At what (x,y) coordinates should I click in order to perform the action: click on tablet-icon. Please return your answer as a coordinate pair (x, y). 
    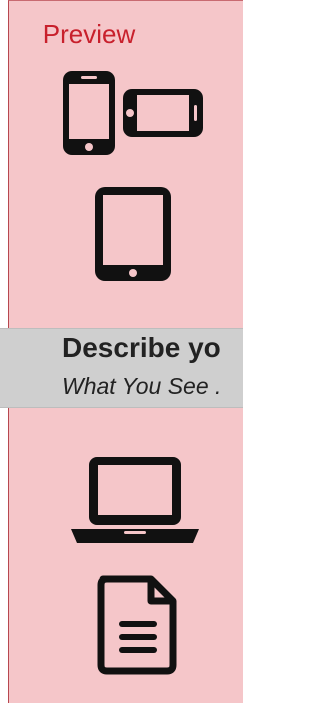
    Looking at the image, I should click on (133, 234).